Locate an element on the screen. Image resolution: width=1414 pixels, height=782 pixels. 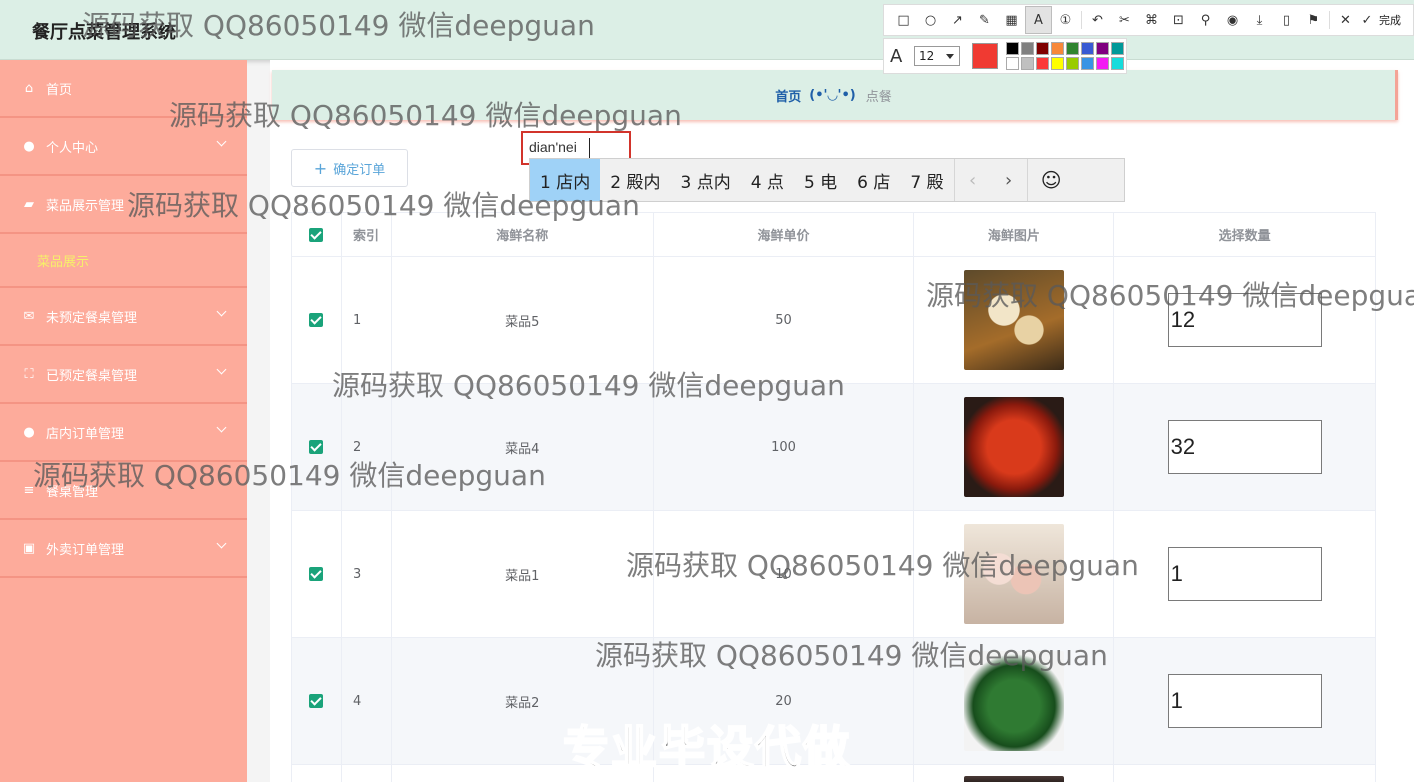
sidebar-item: ⌂ 首页 is located at coordinates (123, 89).